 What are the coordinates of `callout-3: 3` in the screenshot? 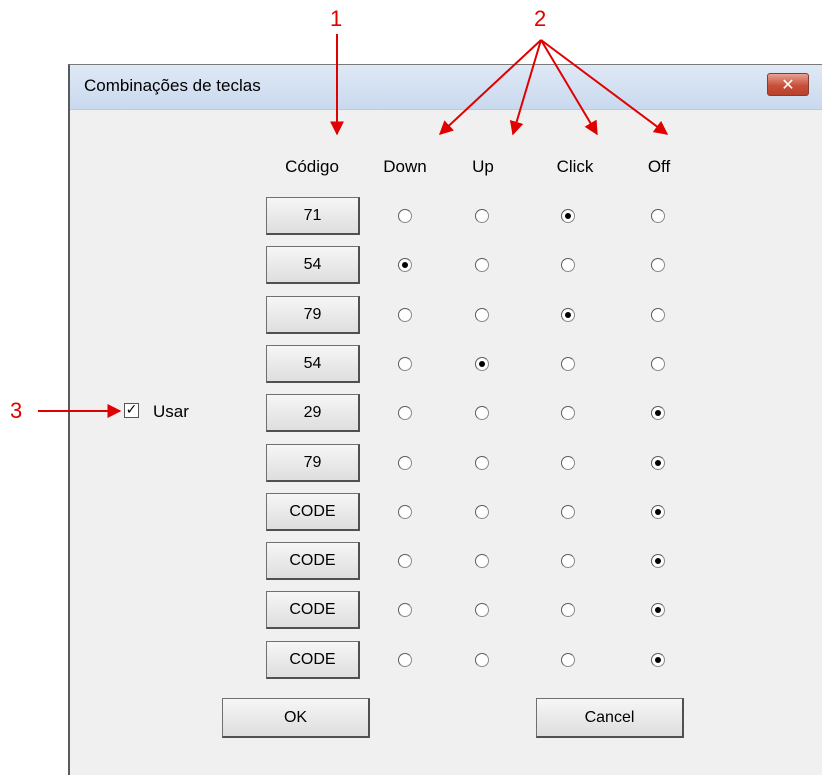 It's located at (16, 410).